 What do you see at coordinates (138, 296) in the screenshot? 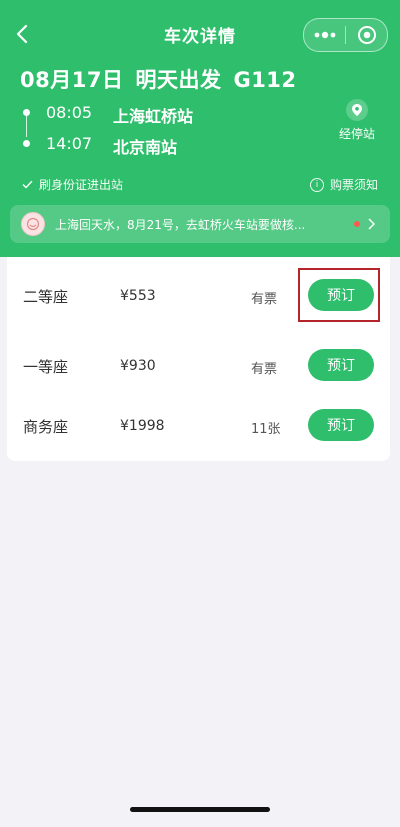
I see `seat-price: ¥553` at bounding box center [138, 296].